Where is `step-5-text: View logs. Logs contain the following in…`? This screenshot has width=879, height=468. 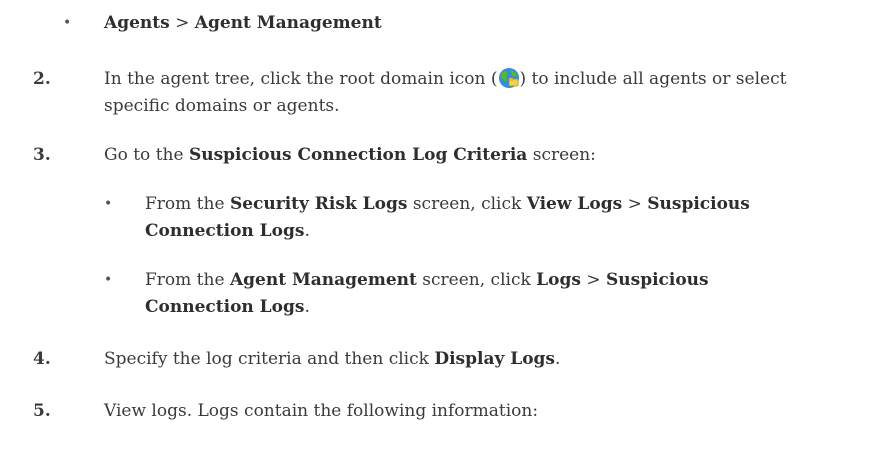
step-5-text: View logs. Logs contain the following in… is located at coordinates (321, 411).